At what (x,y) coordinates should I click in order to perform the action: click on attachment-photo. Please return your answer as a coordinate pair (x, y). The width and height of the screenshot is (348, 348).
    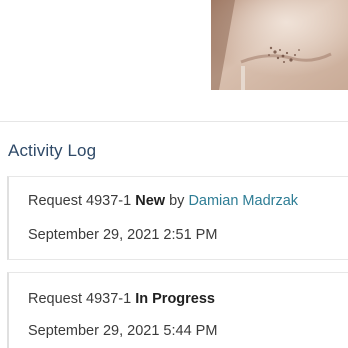
    Looking at the image, I should click on (279, 45).